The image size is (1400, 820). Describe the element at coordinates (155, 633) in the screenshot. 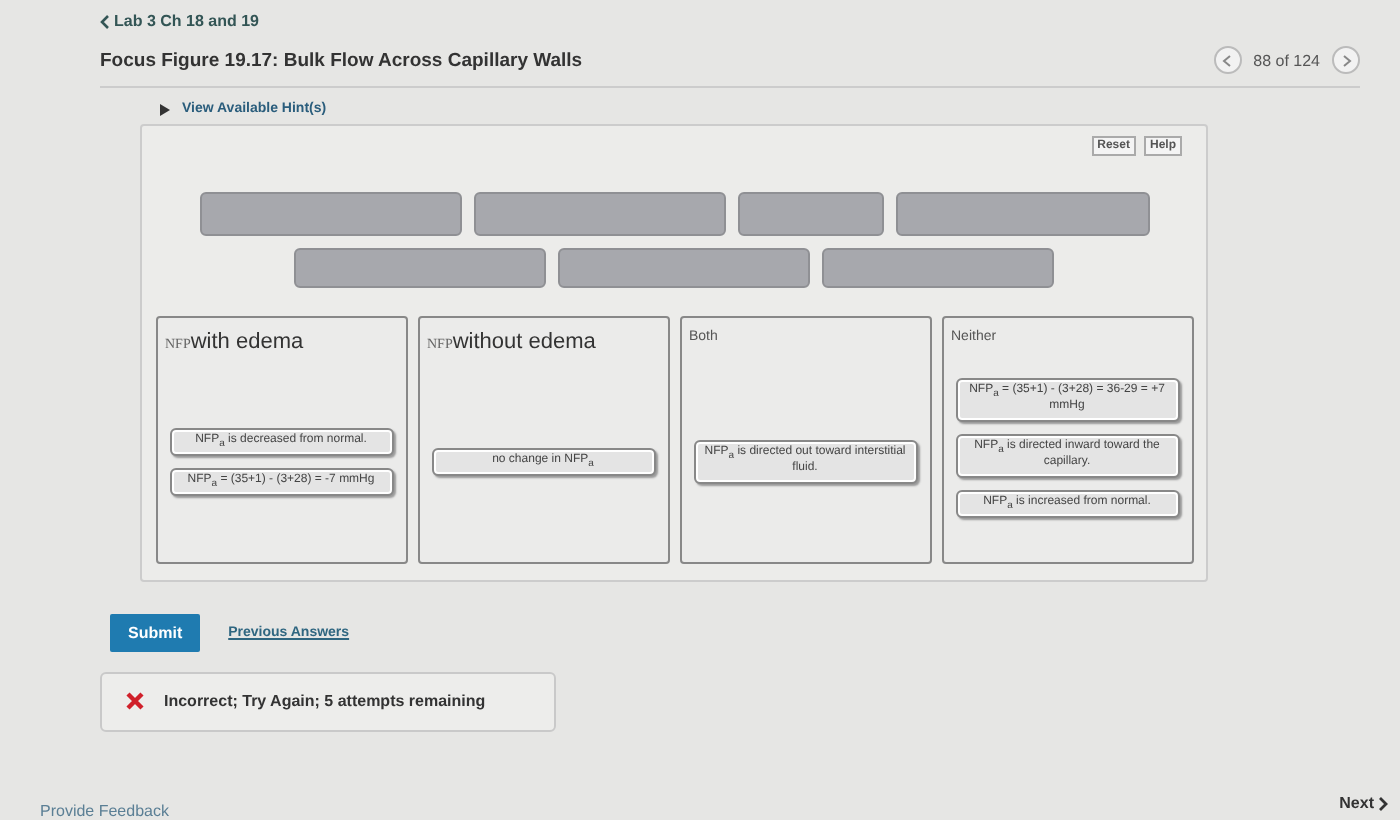

I see `submit-button: Submit` at that location.